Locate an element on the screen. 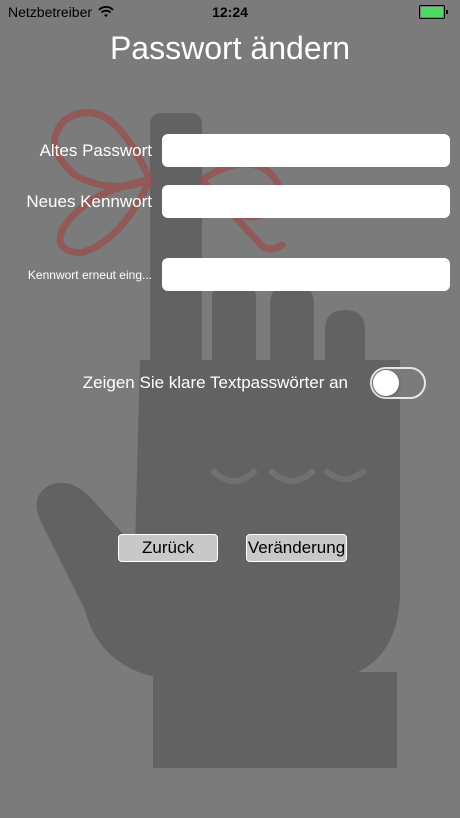 The height and width of the screenshot is (818, 460). new-password-label: Neues Kennwort is located at coordinates (89, 201).